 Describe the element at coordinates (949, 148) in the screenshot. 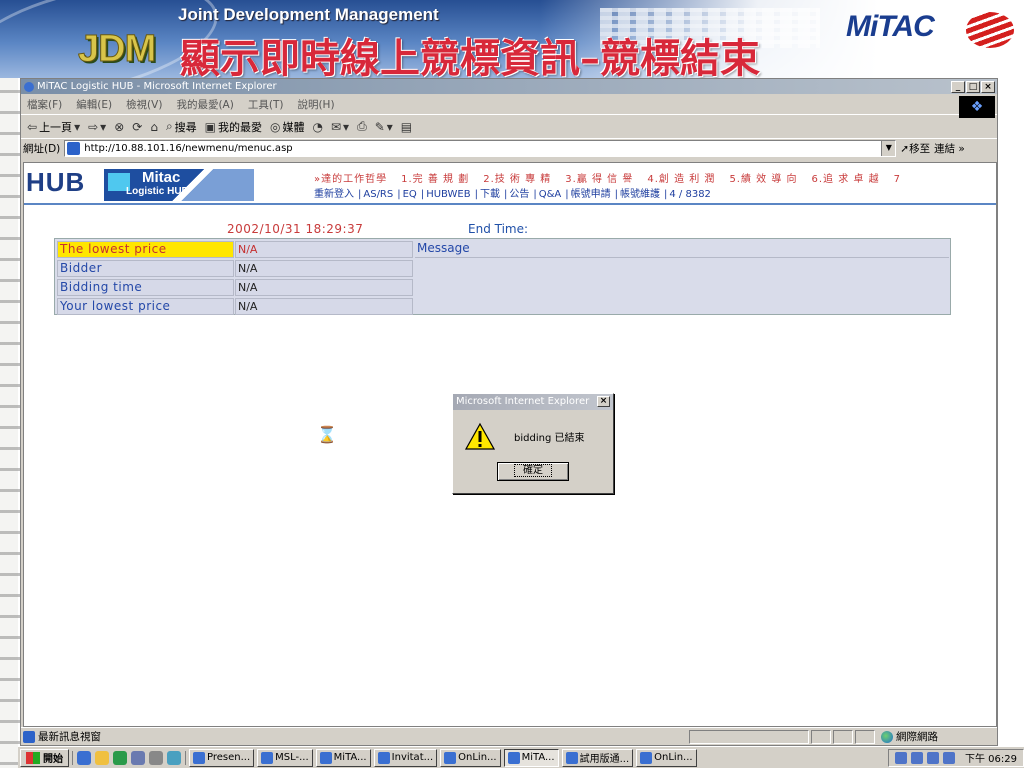

I see `links-button: 連結 »` at that location.